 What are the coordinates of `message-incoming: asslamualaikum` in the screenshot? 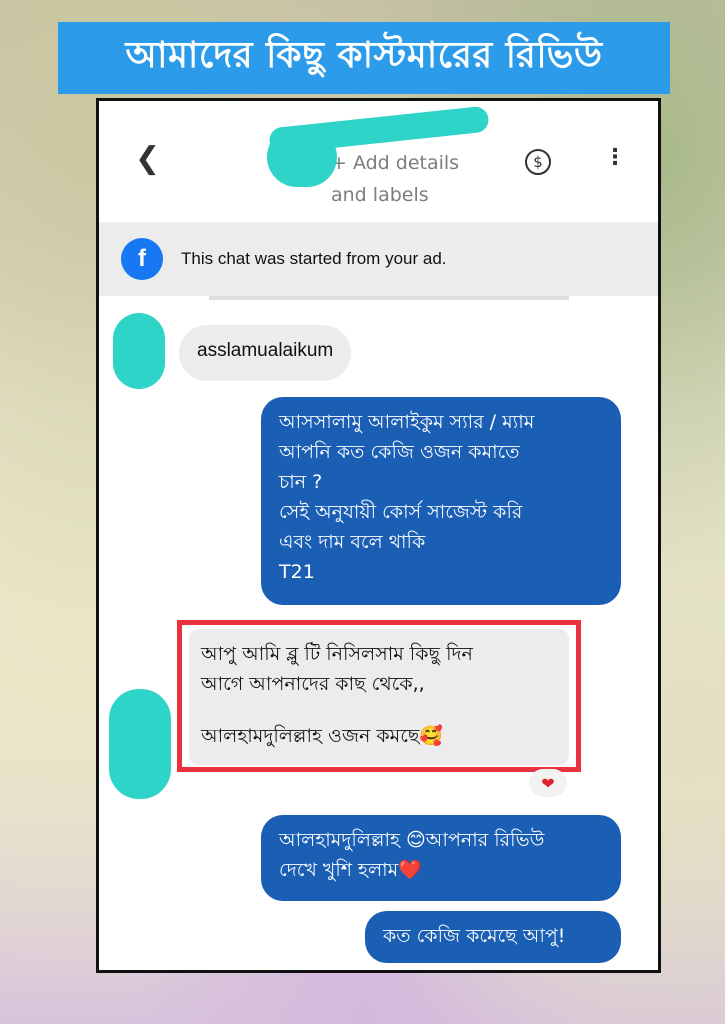 It's located at (265, 353).